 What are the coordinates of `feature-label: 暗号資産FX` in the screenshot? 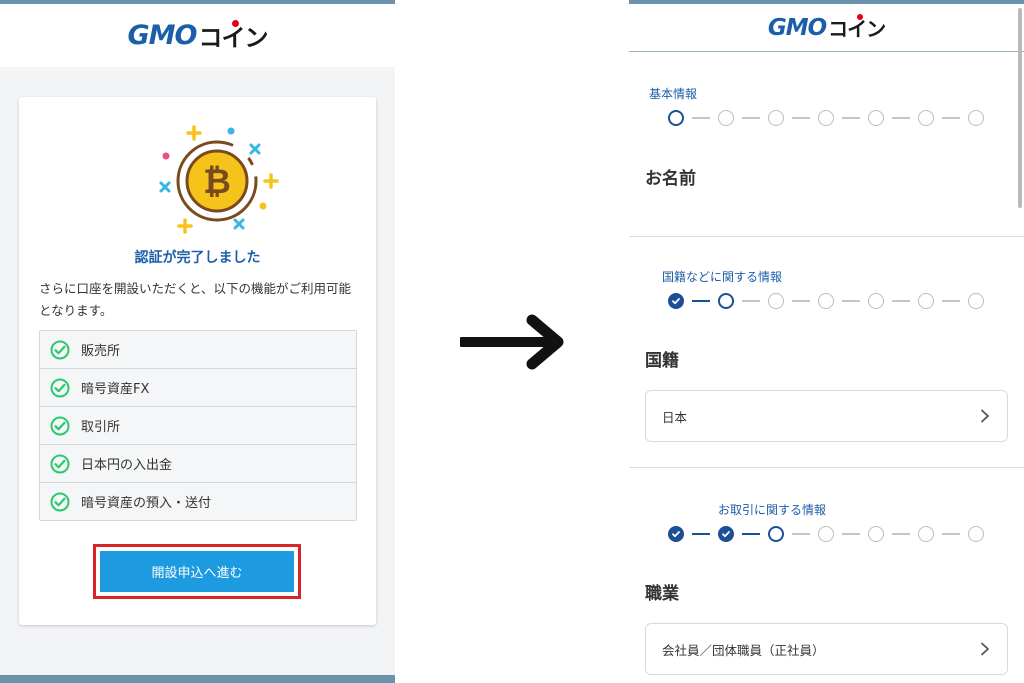 It's located at (115, 389).